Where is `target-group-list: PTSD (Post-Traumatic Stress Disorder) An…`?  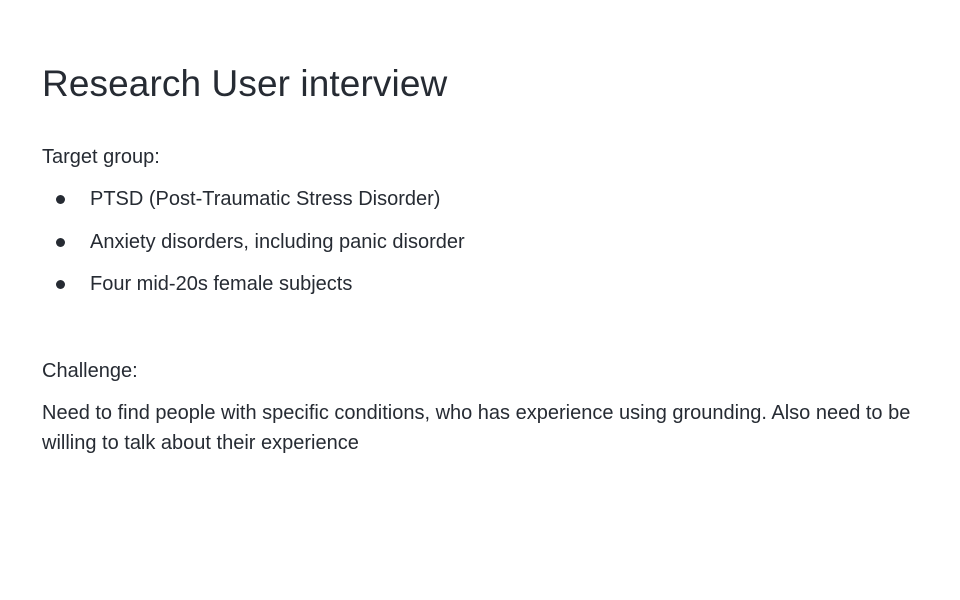
target-group-list: PTSD (Post-Traumatic Stress Disorder) An… is located at coordinates (253, 249).